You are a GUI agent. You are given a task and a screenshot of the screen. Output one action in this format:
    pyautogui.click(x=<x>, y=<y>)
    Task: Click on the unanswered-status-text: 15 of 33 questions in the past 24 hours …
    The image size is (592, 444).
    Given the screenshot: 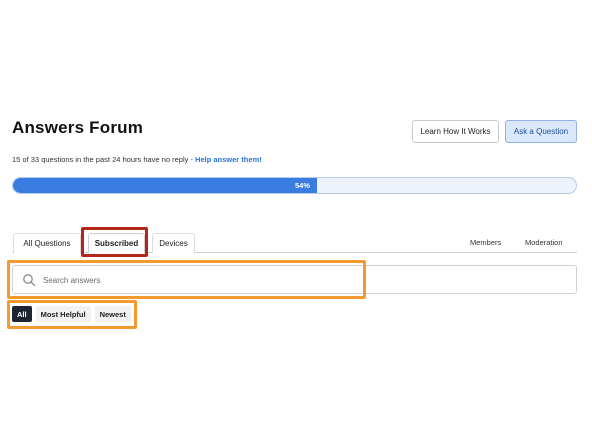 What is the action you would take?
    pyautogui.click(x=104, y=159)
    